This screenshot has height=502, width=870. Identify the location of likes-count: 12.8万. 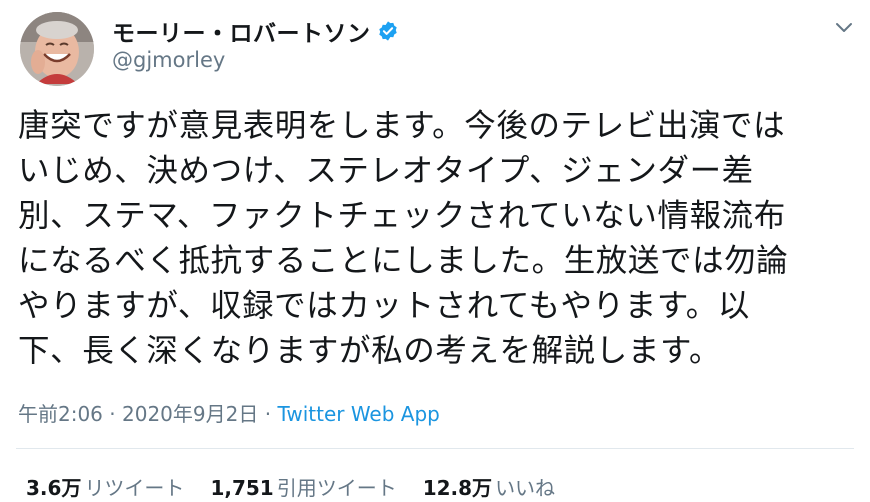
(457, 488).